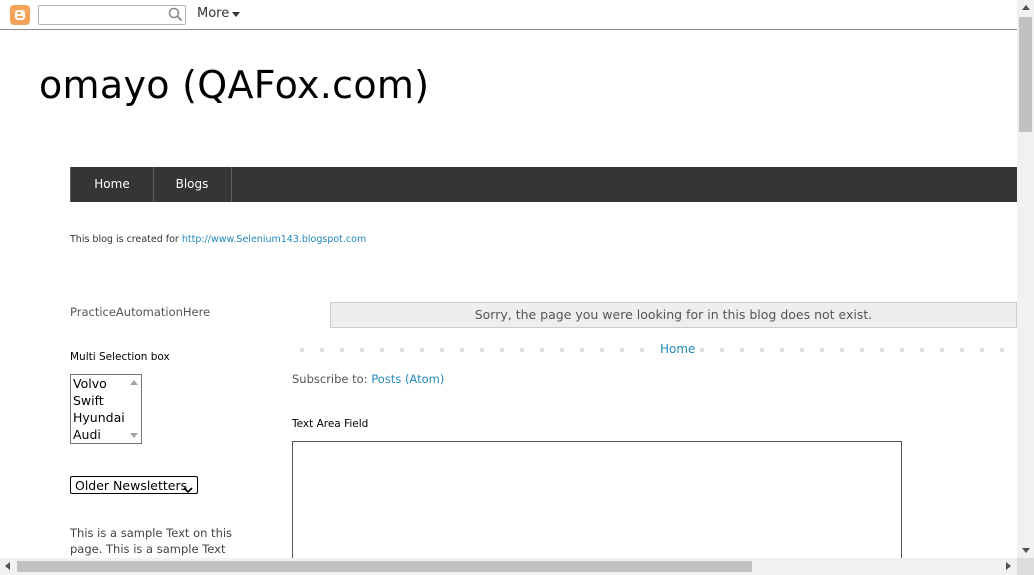 This screenshot has height=575, width=1034. I want to click on vertical-scroll-thumb, so click(1025, 74).